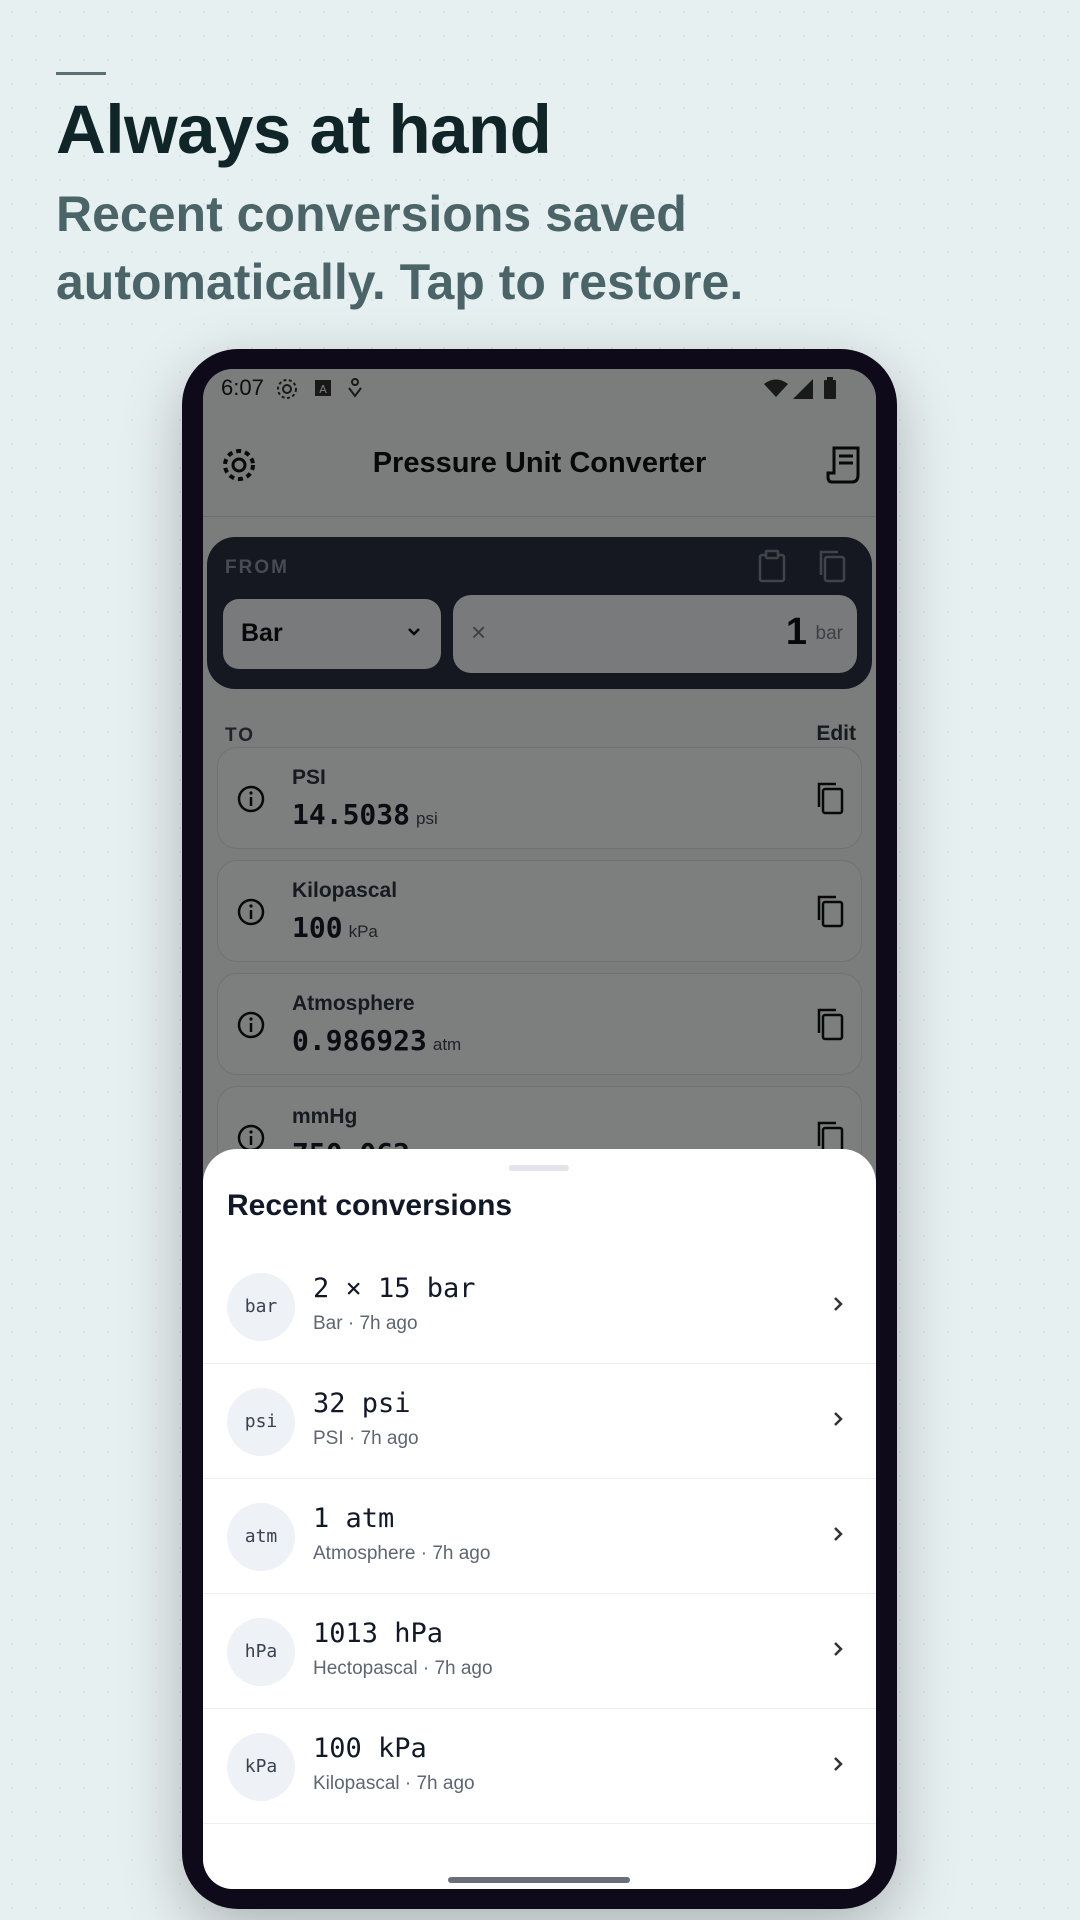 The image size is (1080, 1920). I want to click on history-item: psi 32 psi PSI · 7h ago, so click(539, 1421).